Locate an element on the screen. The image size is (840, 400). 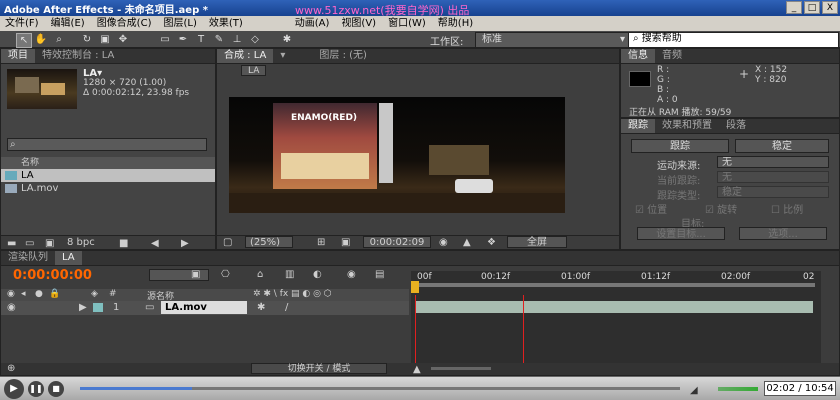
stabilize-motion-button: 稳定 is located at coordinates (782, 146).